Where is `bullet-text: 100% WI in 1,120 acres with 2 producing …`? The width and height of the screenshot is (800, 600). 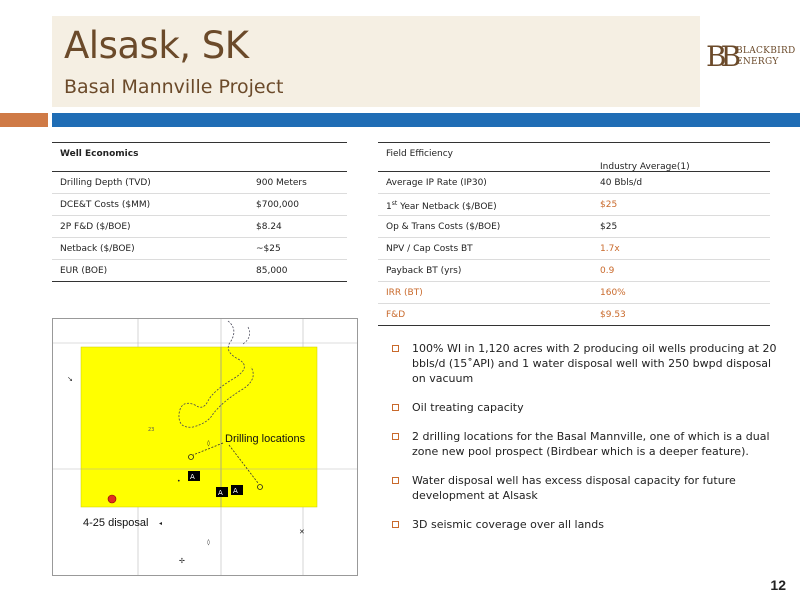
bullet-text: 100% WI in 1,120 acres with 2 producing … is located at coordinates (594, 363).